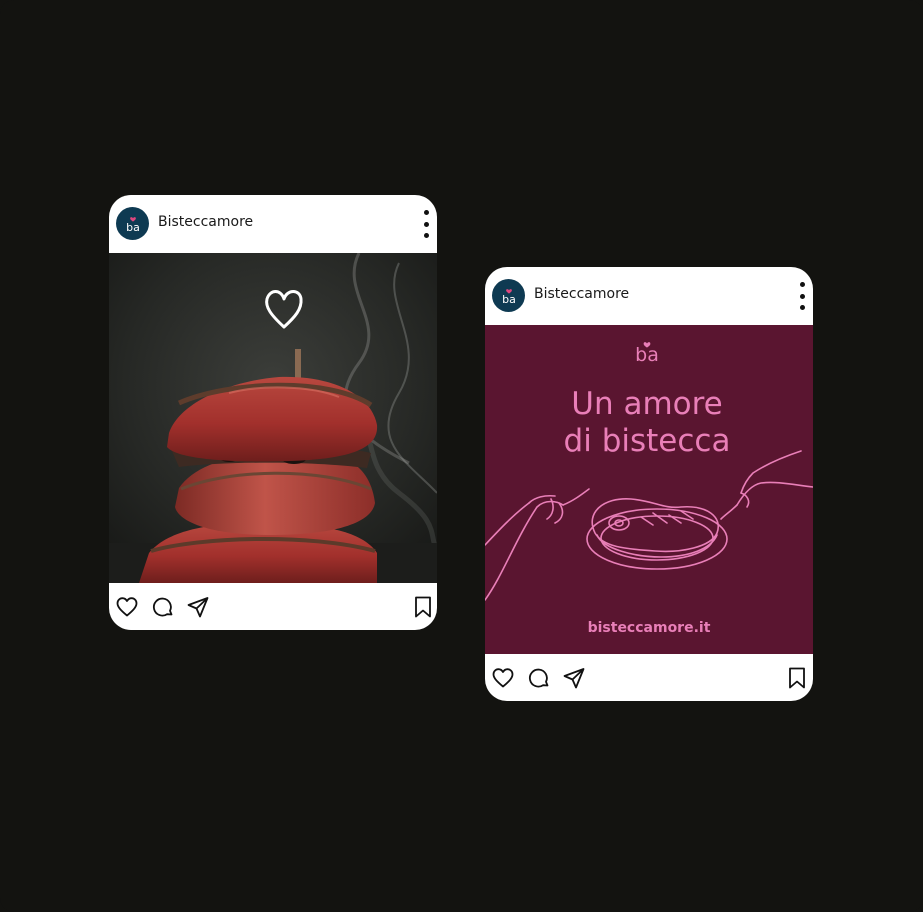 This screenshot has width=923, height=912. Describe the element at coordinates (647, 355) in the screenshot. I see `graphic-logo: ba` at that location.